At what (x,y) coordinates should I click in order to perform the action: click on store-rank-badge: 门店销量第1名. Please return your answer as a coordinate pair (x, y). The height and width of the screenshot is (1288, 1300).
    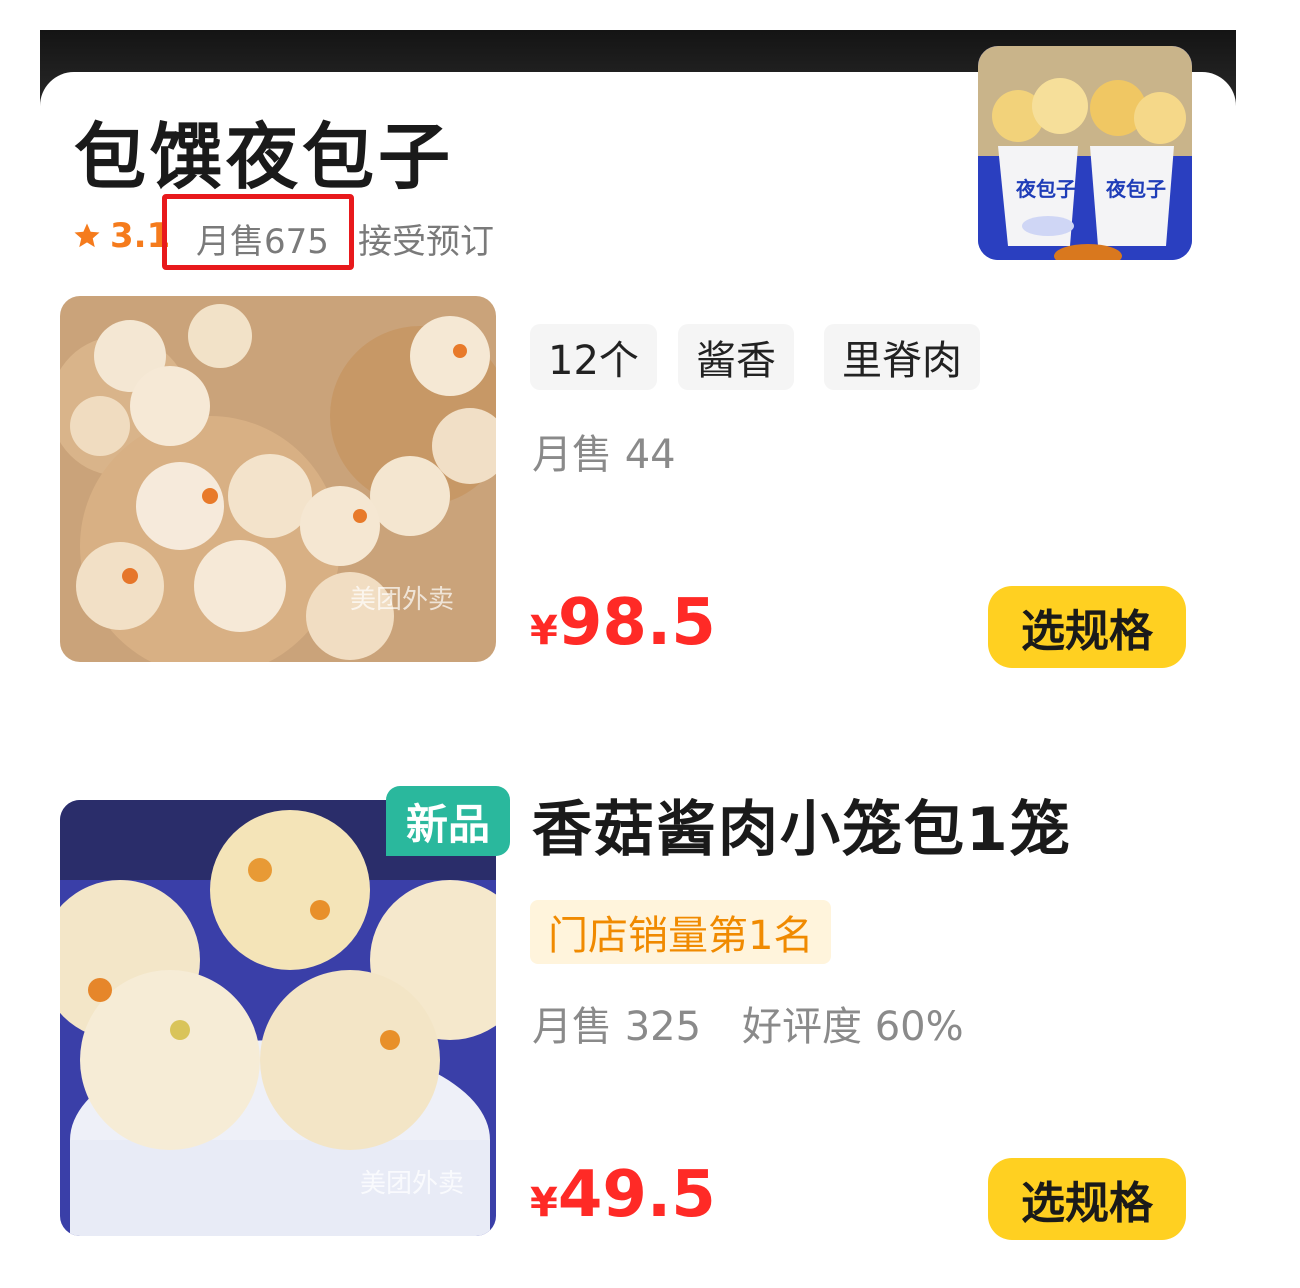
    Looking at the image, I should click on (681, 932).